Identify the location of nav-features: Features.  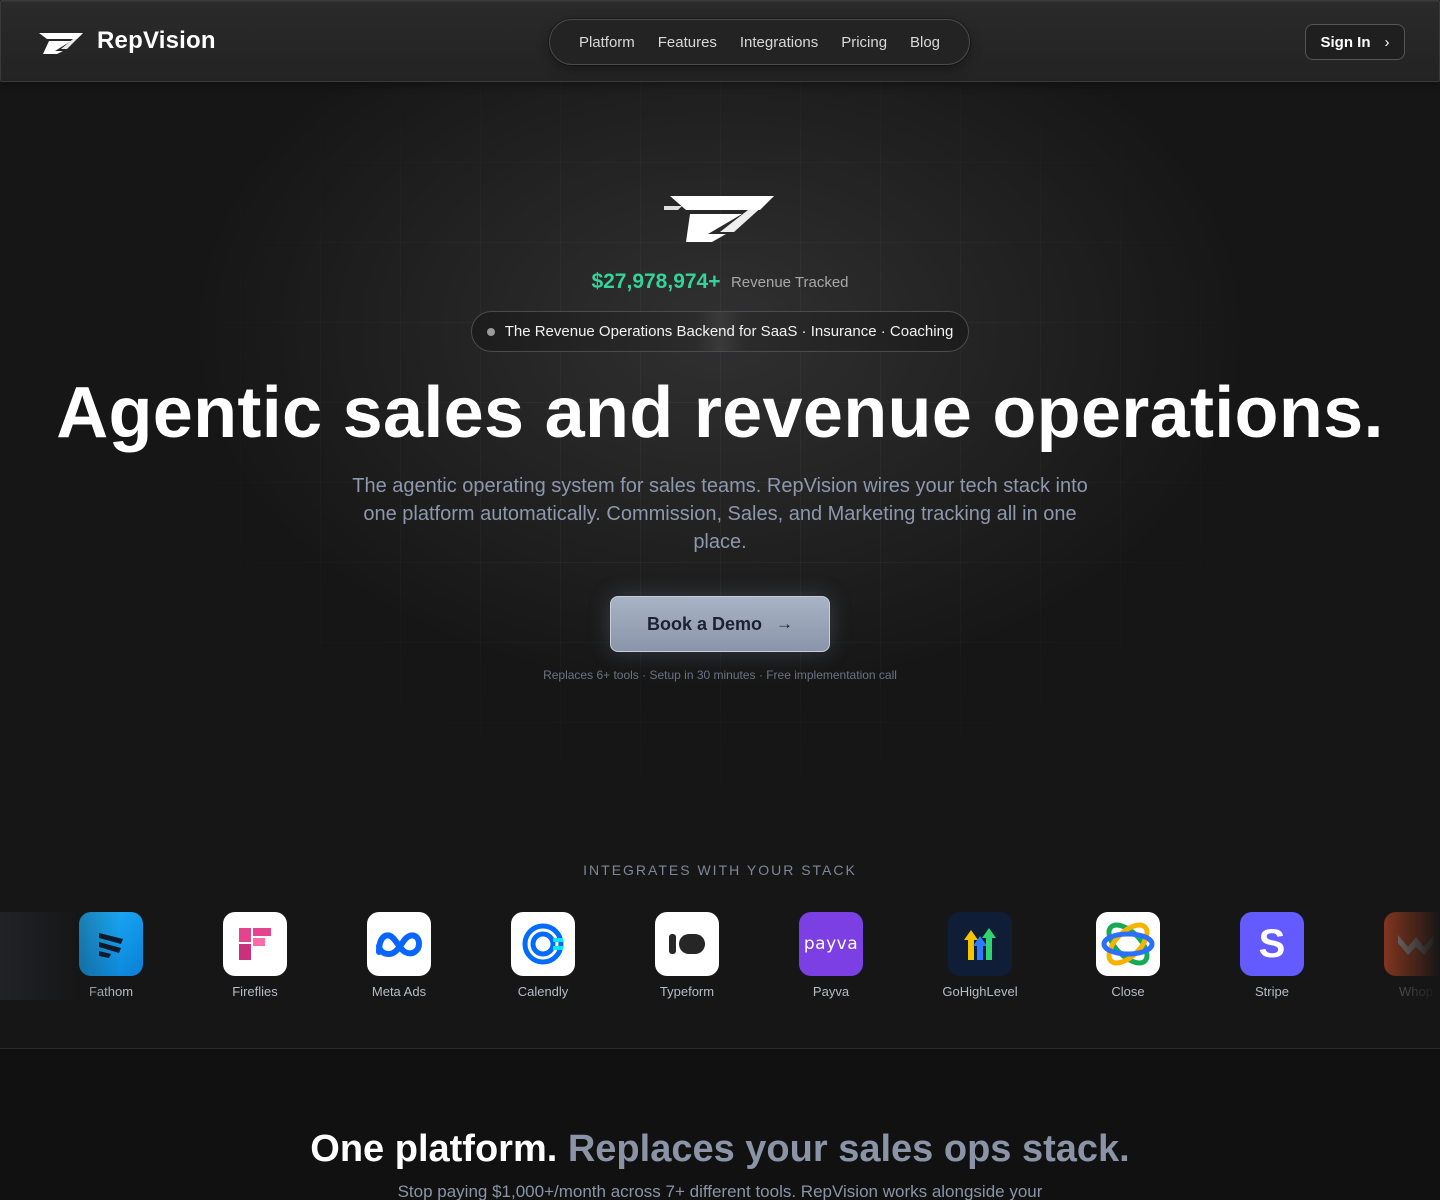
(687, 42).